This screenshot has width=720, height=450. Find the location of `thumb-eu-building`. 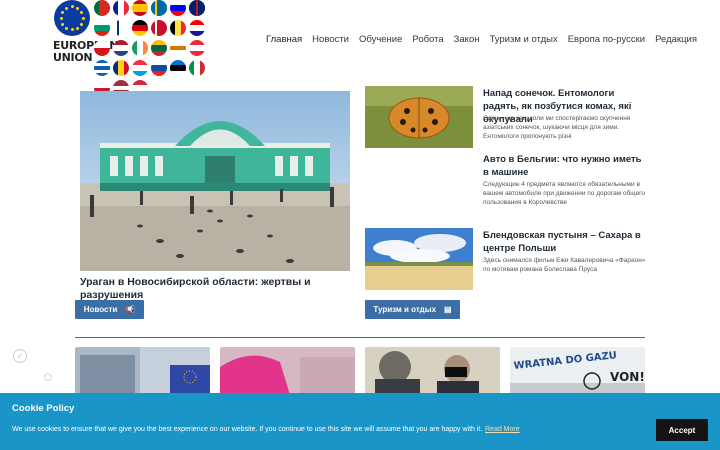

thumb-eu-building is located at coordinates (142, 371).